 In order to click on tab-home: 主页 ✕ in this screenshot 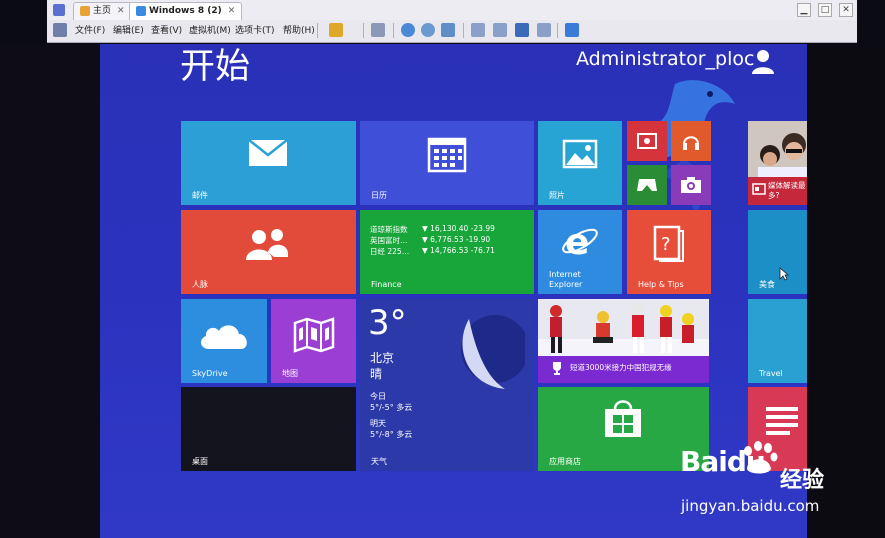, I will do `click(102, 11)`.